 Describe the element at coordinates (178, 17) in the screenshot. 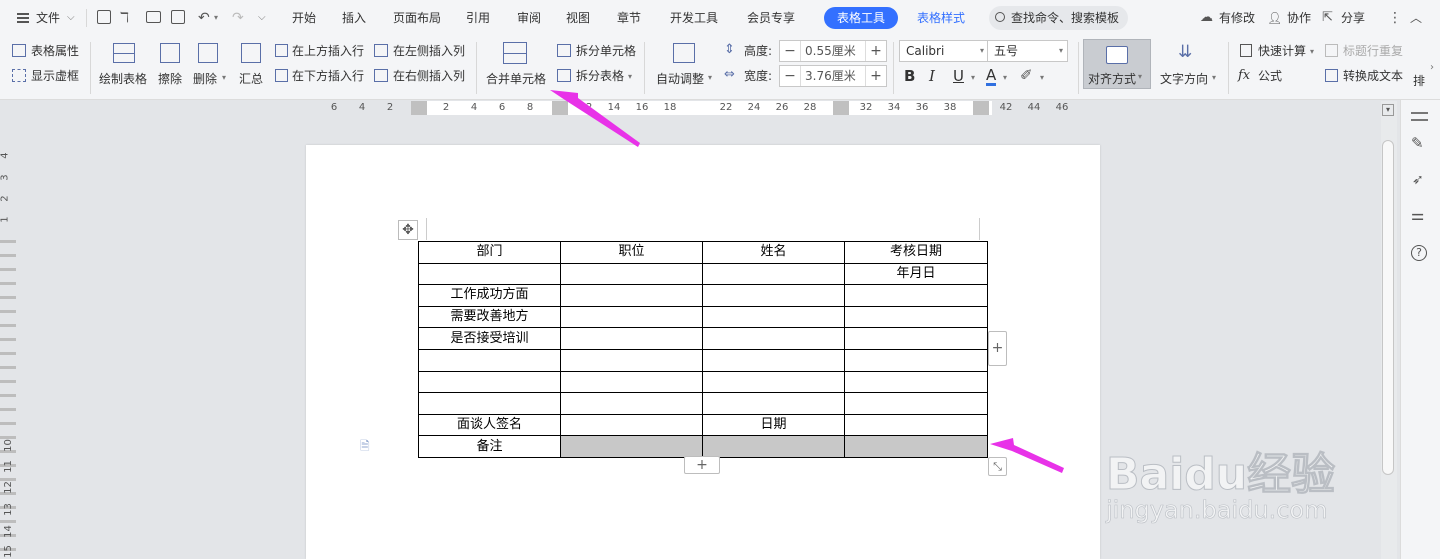

I see `print-preview-icon` at that location.